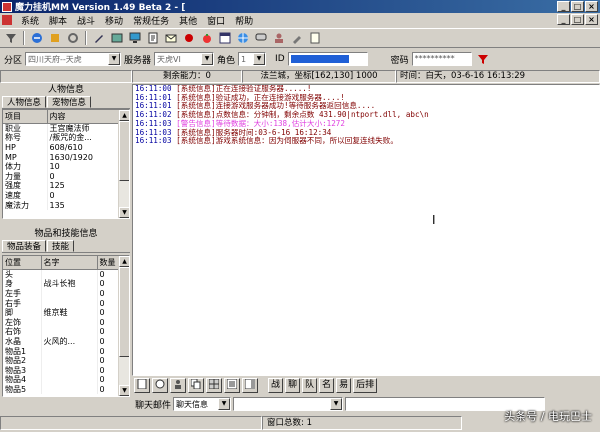 Image resolution: width=600 pixels, height=432 pixels. I want to click on table-row: 强度 125, so click(62, 186).